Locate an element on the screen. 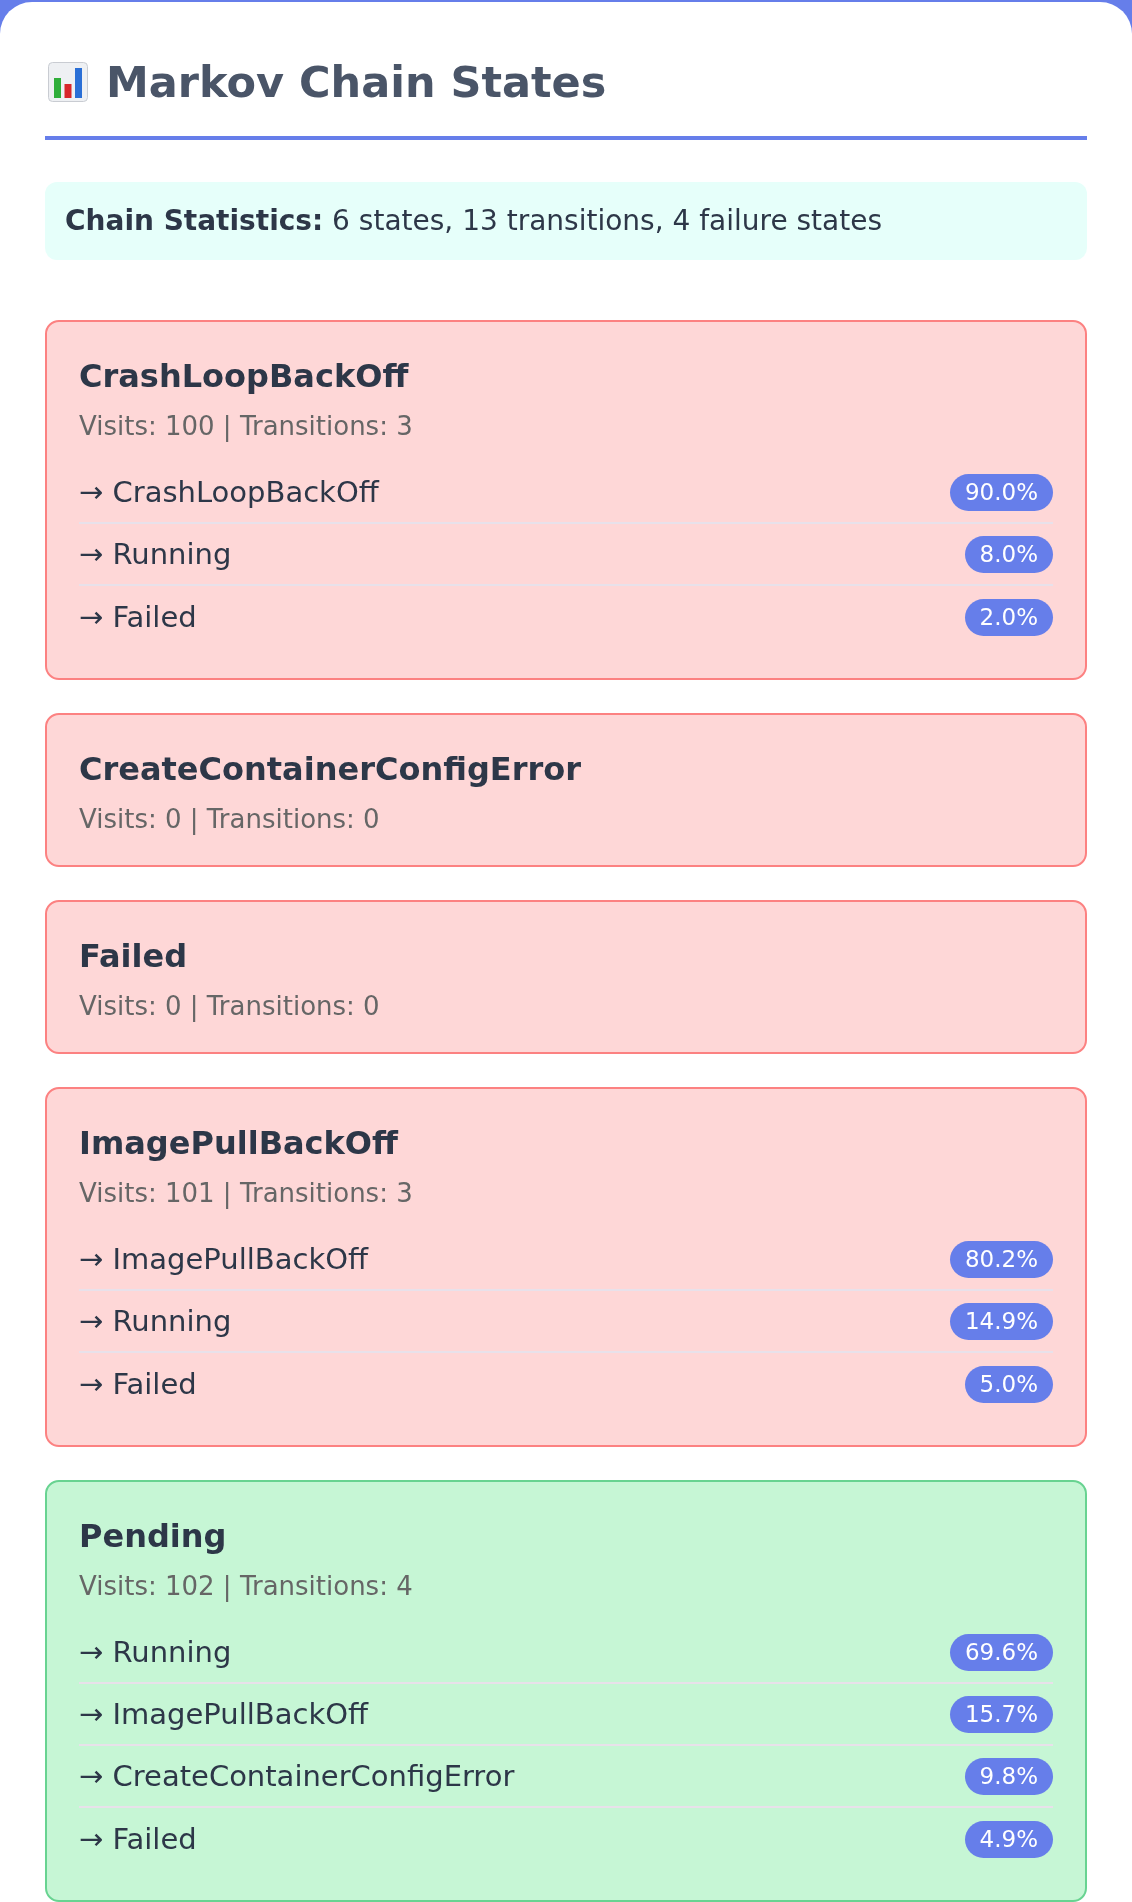 This screenshot has width=1132, height=1902. probability-badge: 9.8% is located at coordinates (1008, 1776).